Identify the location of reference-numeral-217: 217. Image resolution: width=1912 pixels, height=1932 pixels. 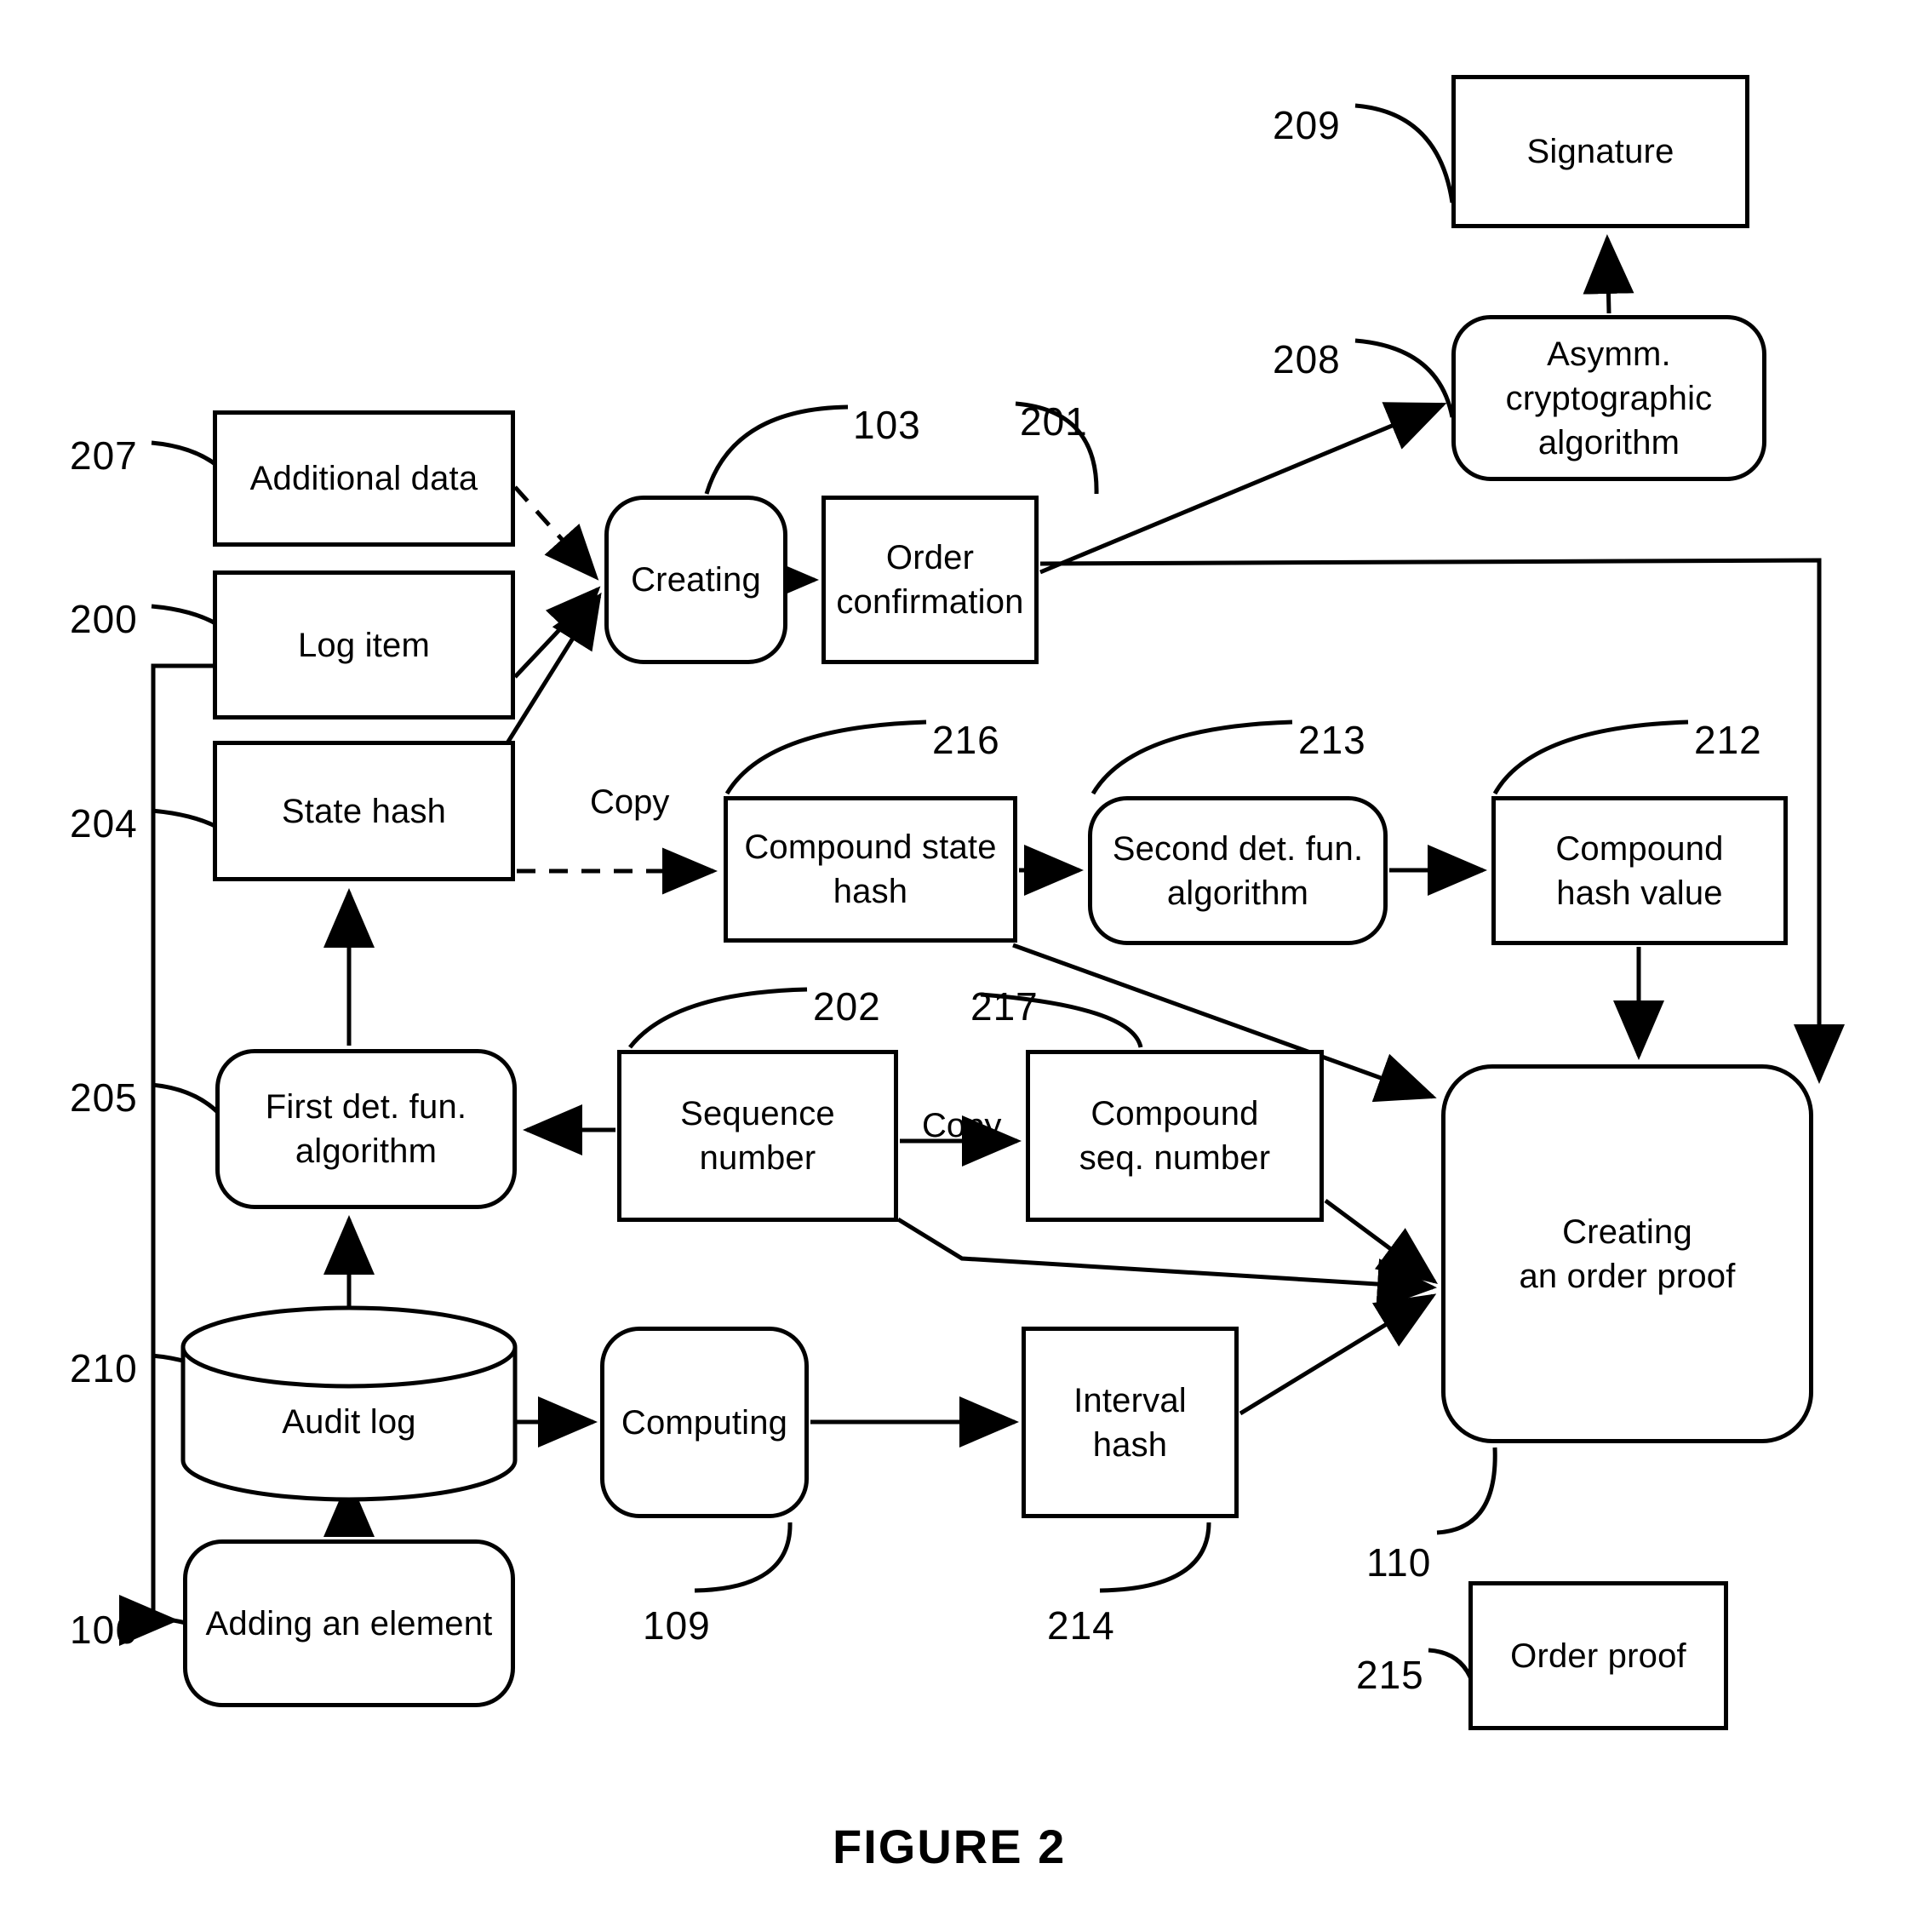
(1004, 1006).